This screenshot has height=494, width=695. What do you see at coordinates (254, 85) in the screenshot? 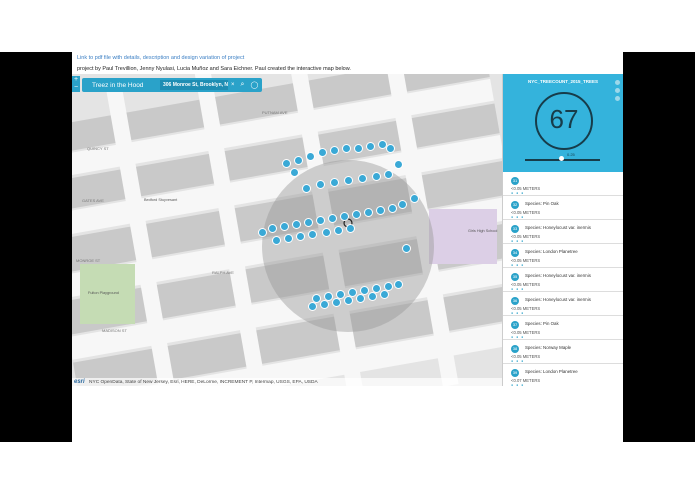
I see `locate-icon: ◯` at bounding box center [254, 85].